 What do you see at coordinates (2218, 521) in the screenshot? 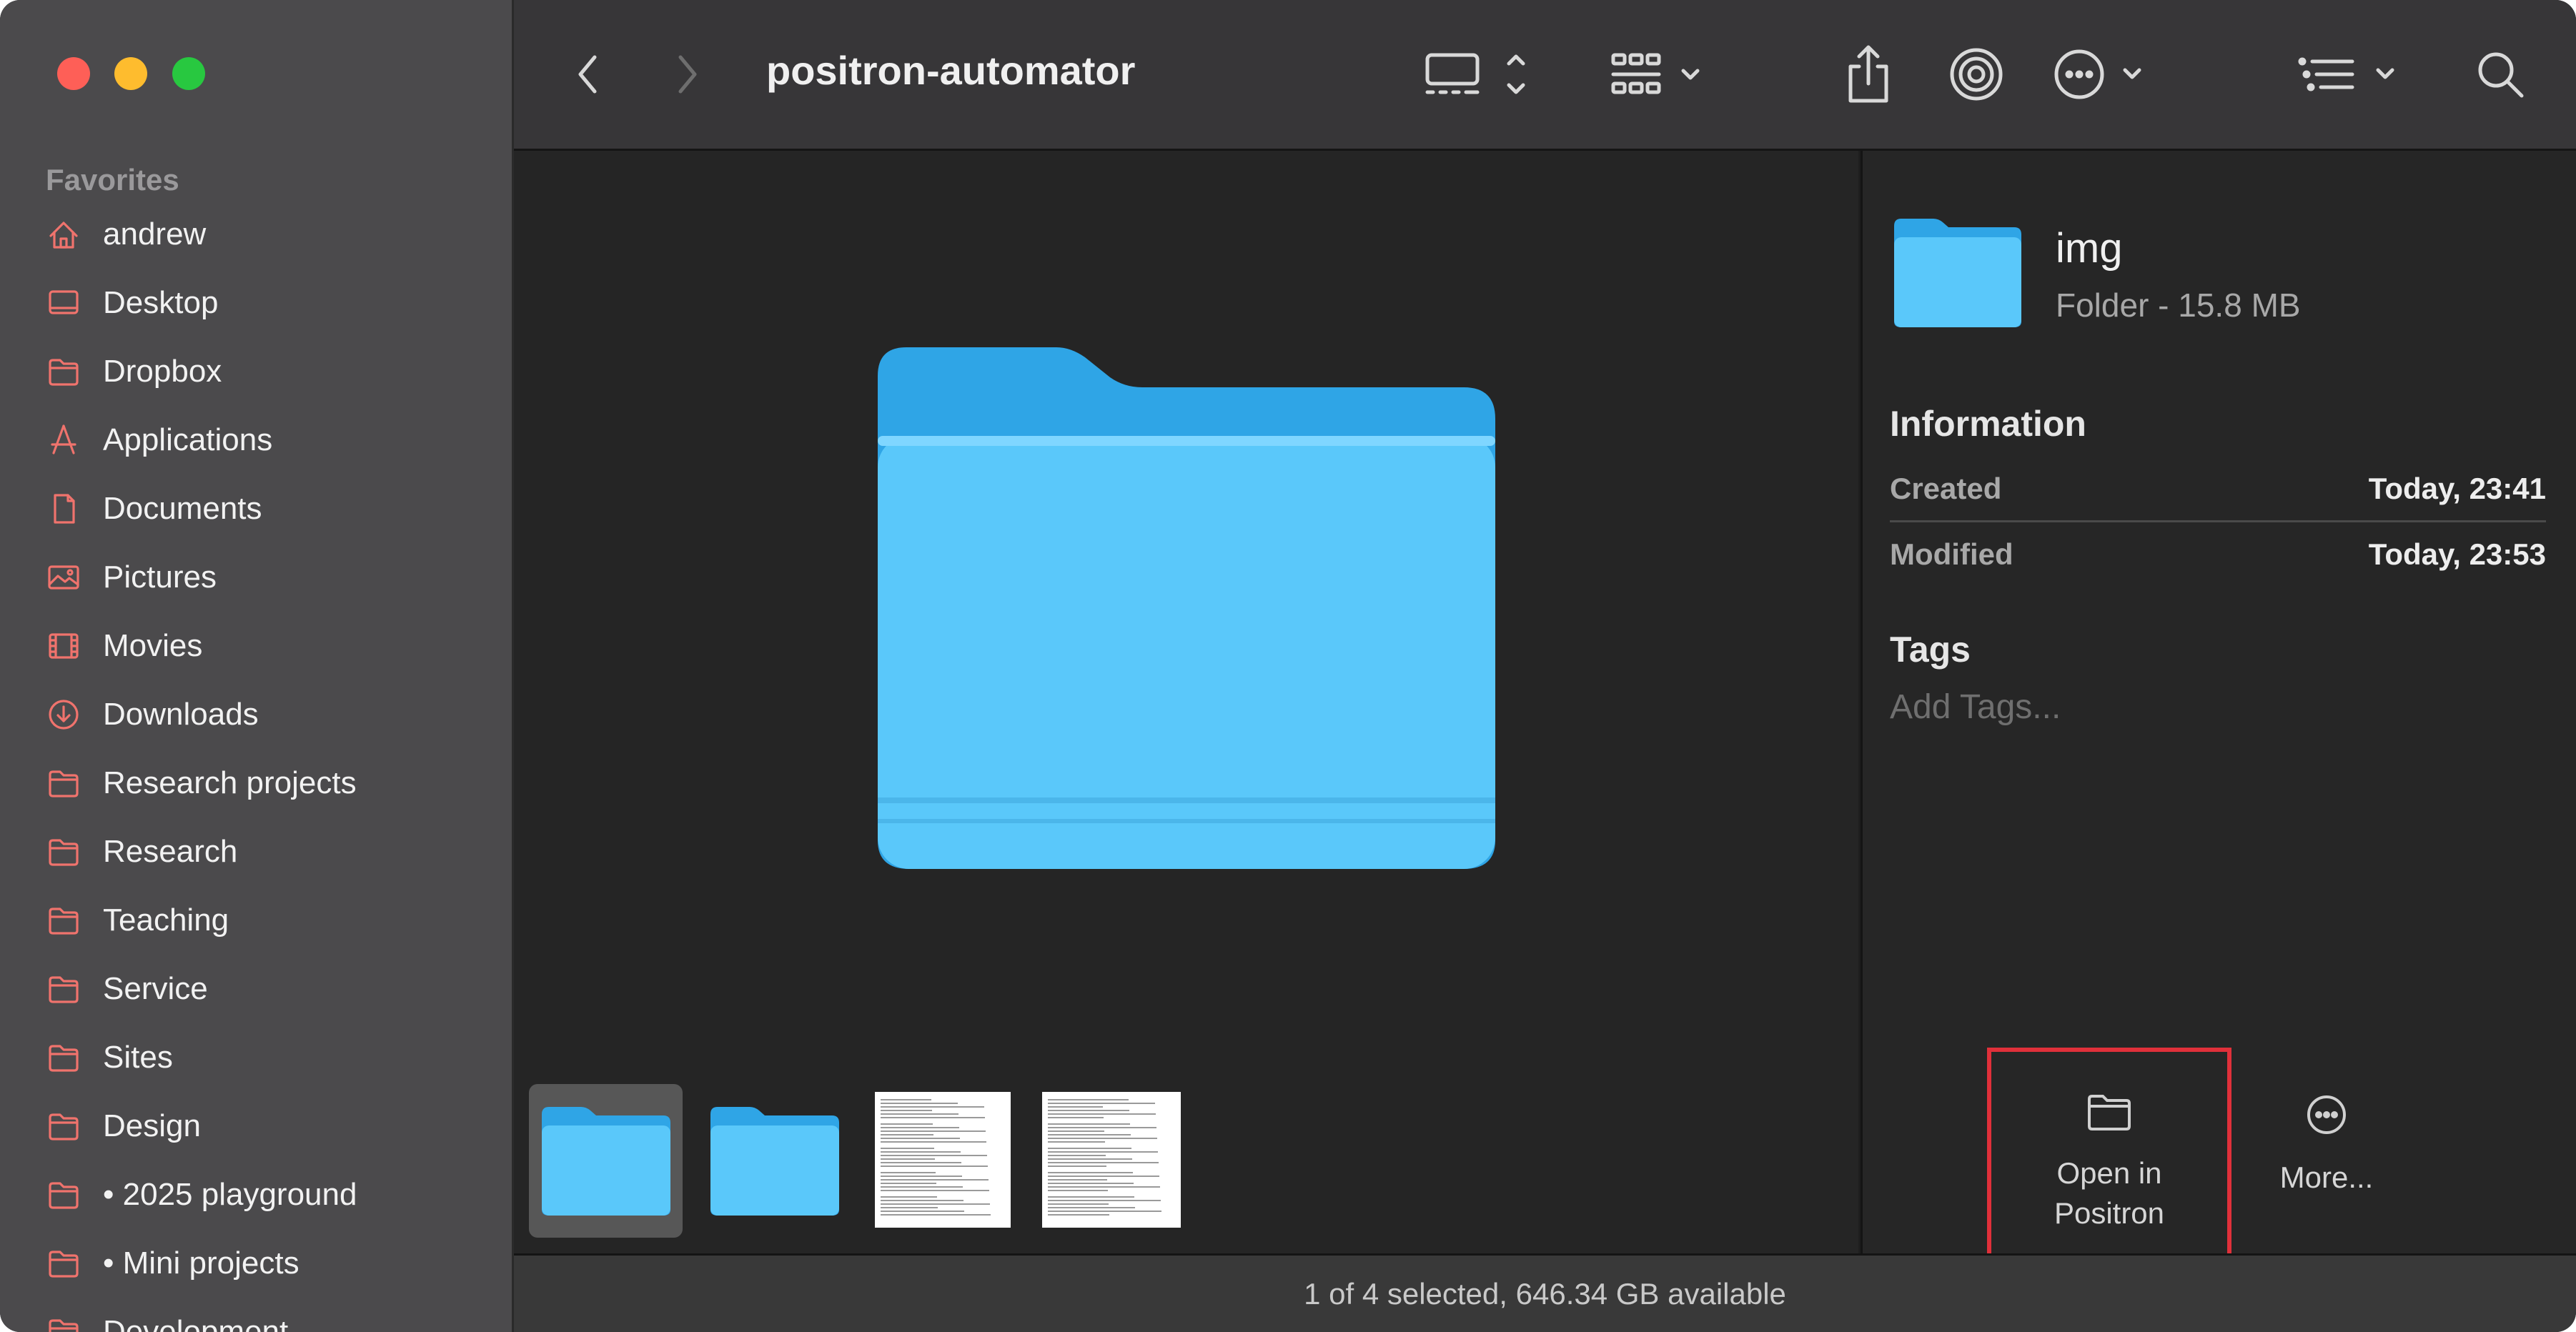
I see `info-divider` at bounding box center [2218, 521].